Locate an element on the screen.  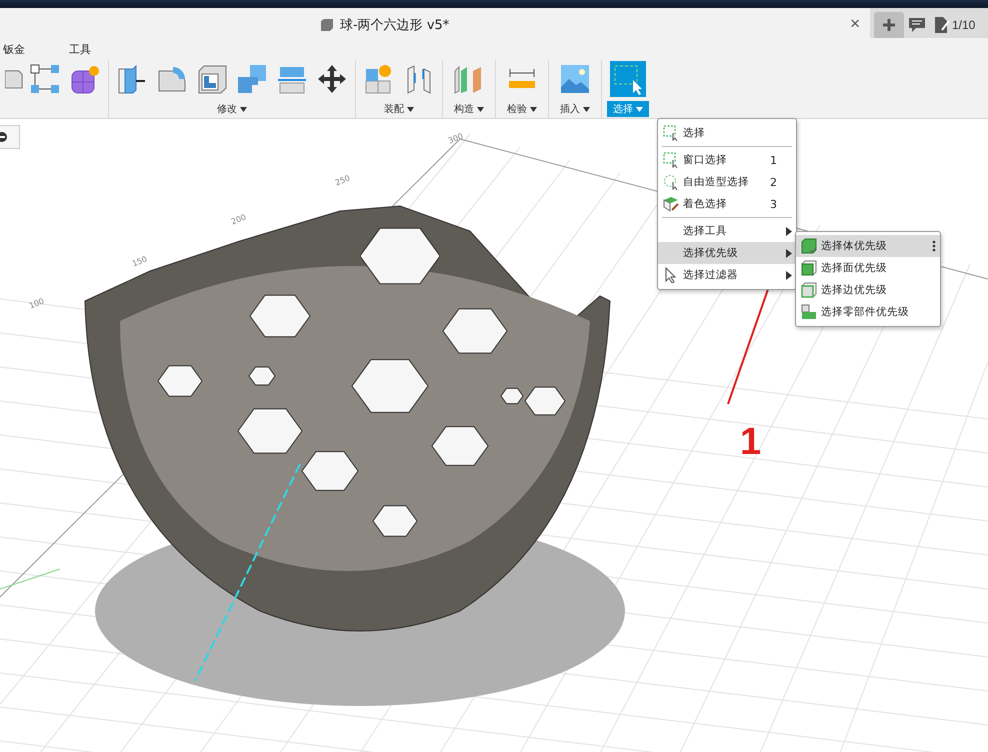
sketch-icon is located at coordinates (45, 79).